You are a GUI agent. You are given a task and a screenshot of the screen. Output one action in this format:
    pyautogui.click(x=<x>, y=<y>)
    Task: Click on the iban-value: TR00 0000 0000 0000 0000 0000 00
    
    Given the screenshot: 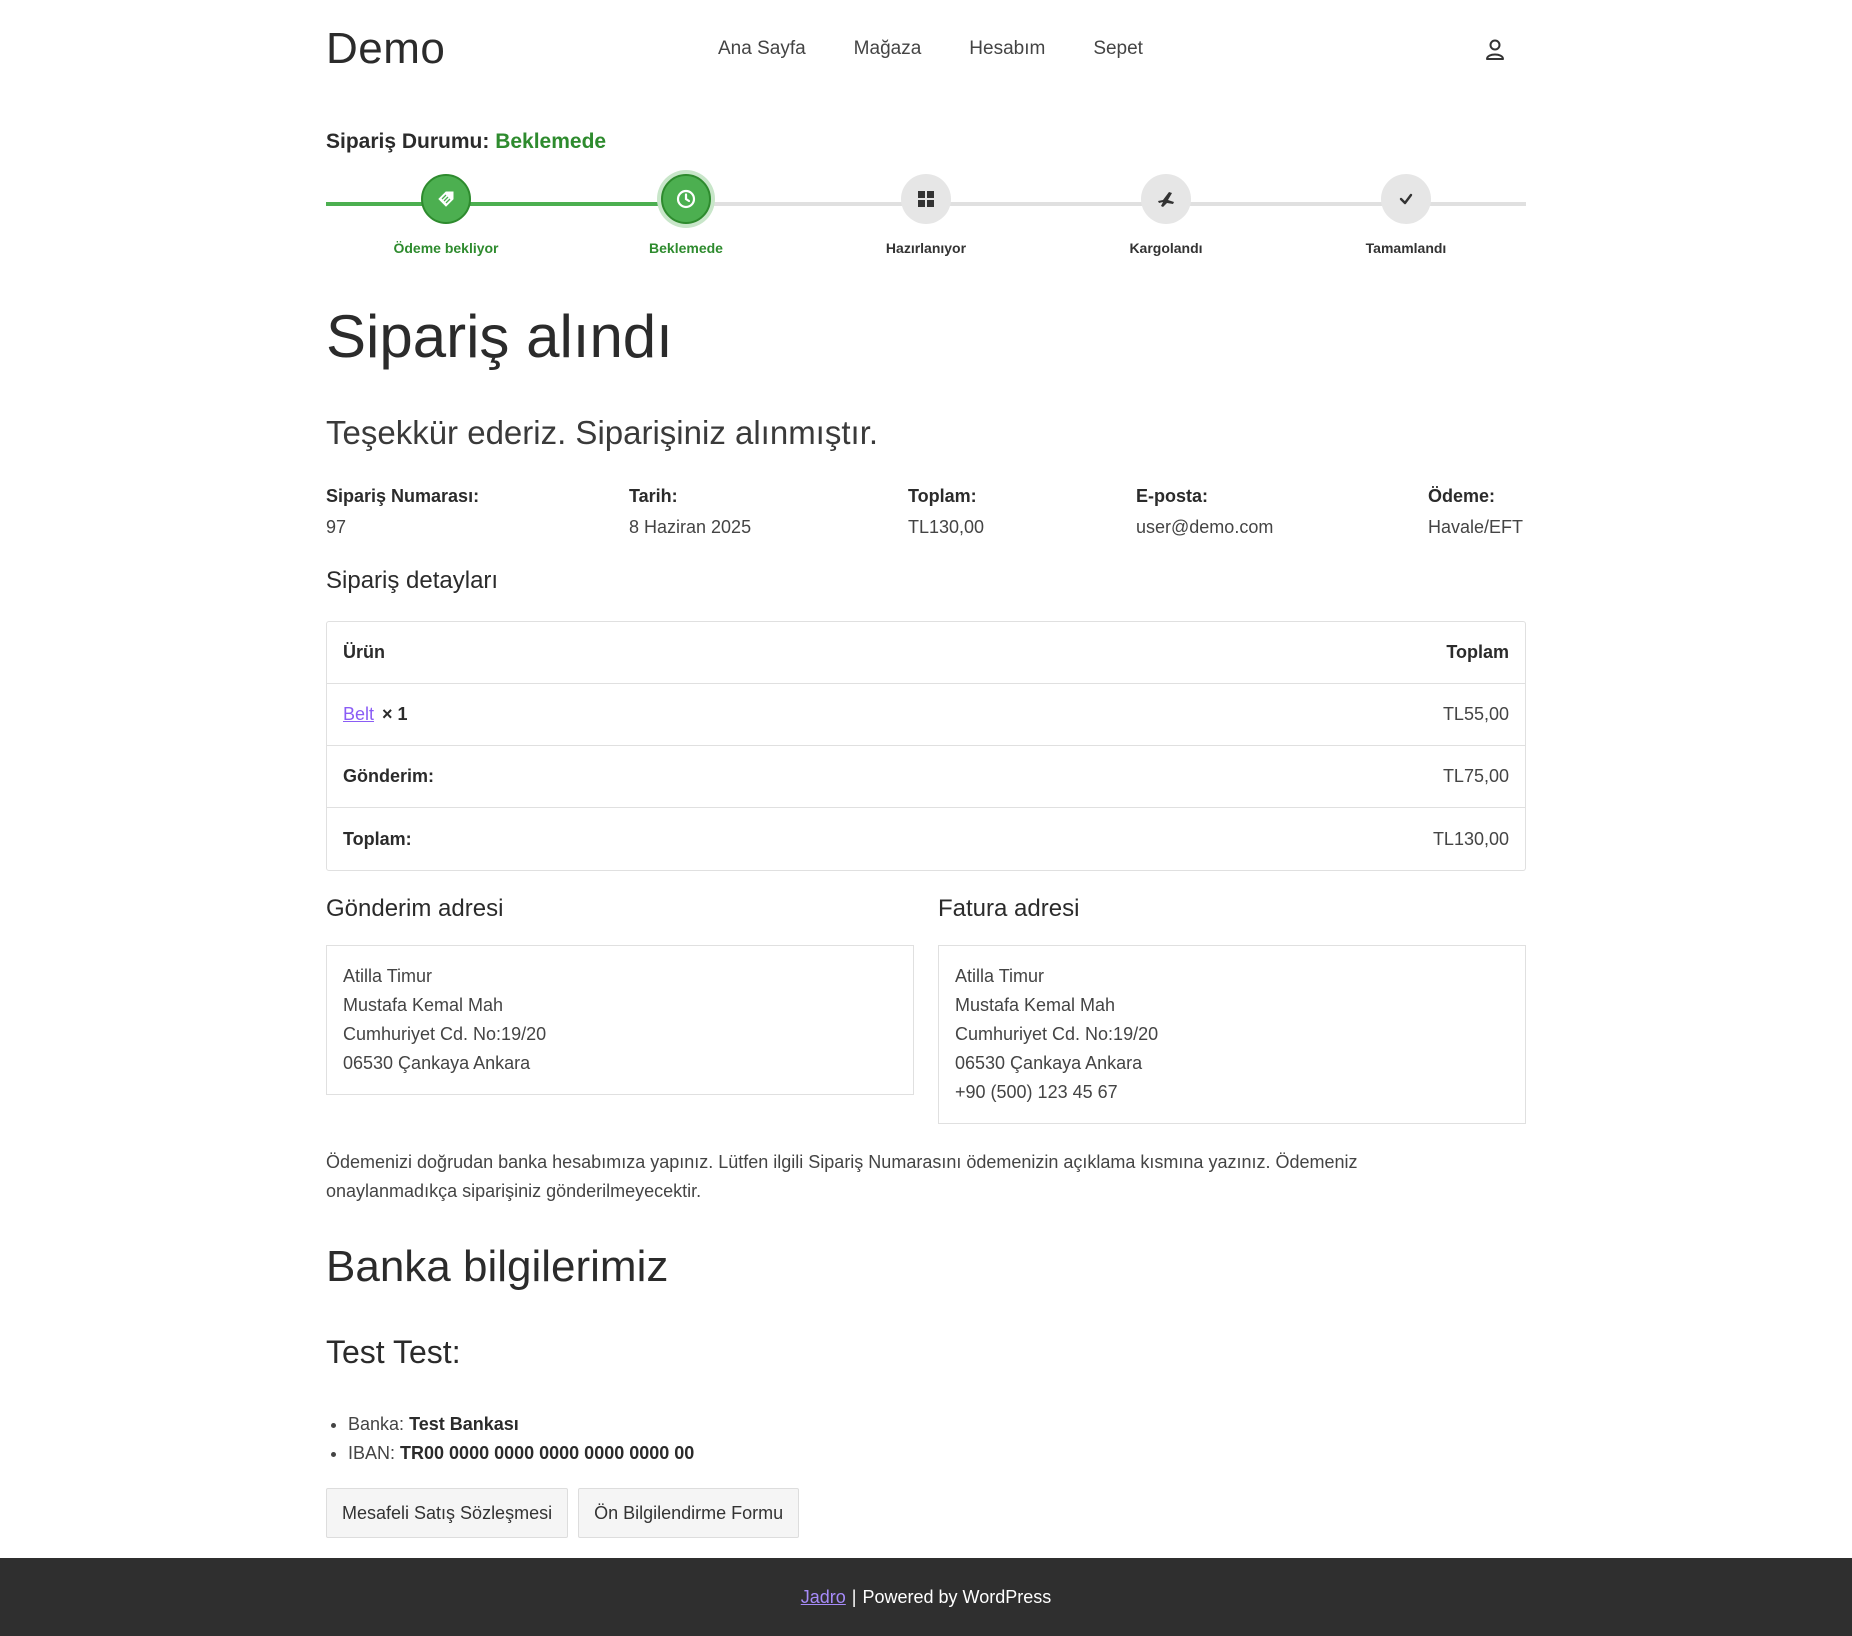 What is the action you would take?
    pyautogui.click(x=547, y=1453)
    